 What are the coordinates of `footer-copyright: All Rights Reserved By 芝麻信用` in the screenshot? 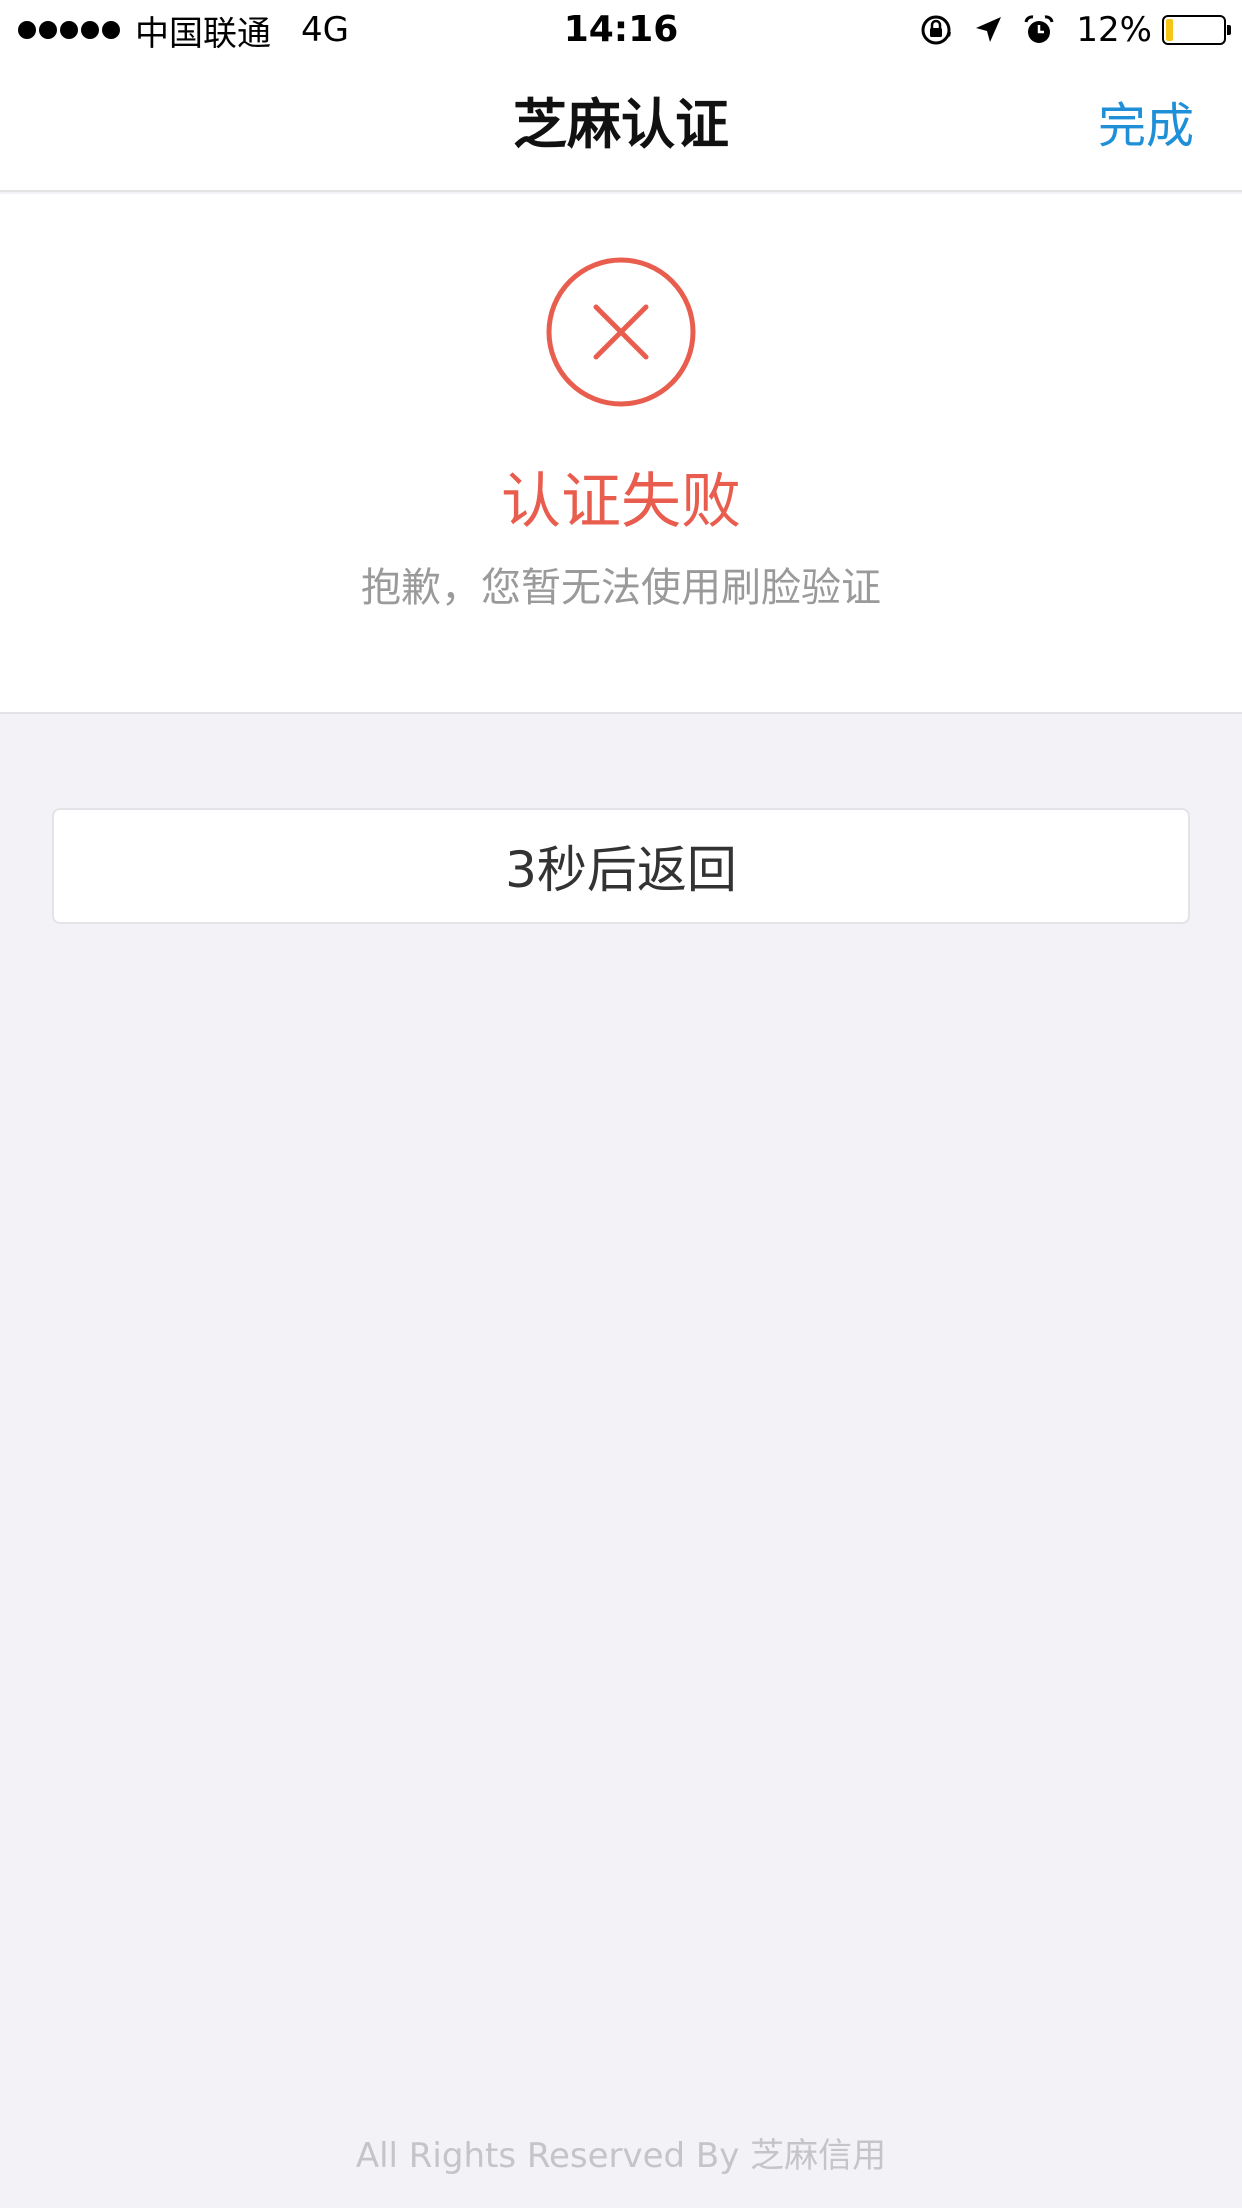 It's located at (621, 2156).